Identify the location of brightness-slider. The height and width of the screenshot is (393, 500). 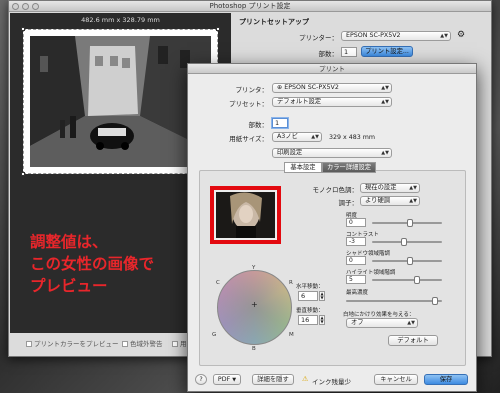
(407, 223).